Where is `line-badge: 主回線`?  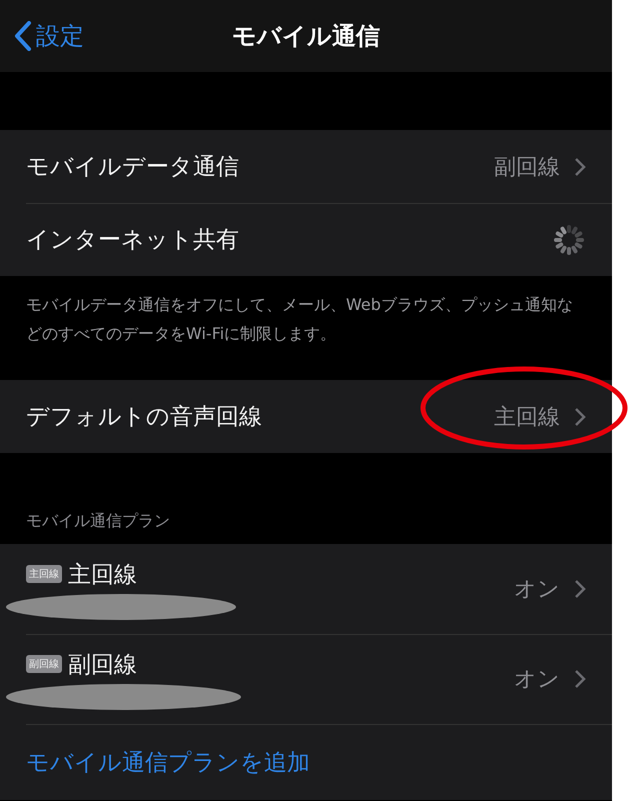
line-badge: 主回線 is located at coordinates (44, 574).